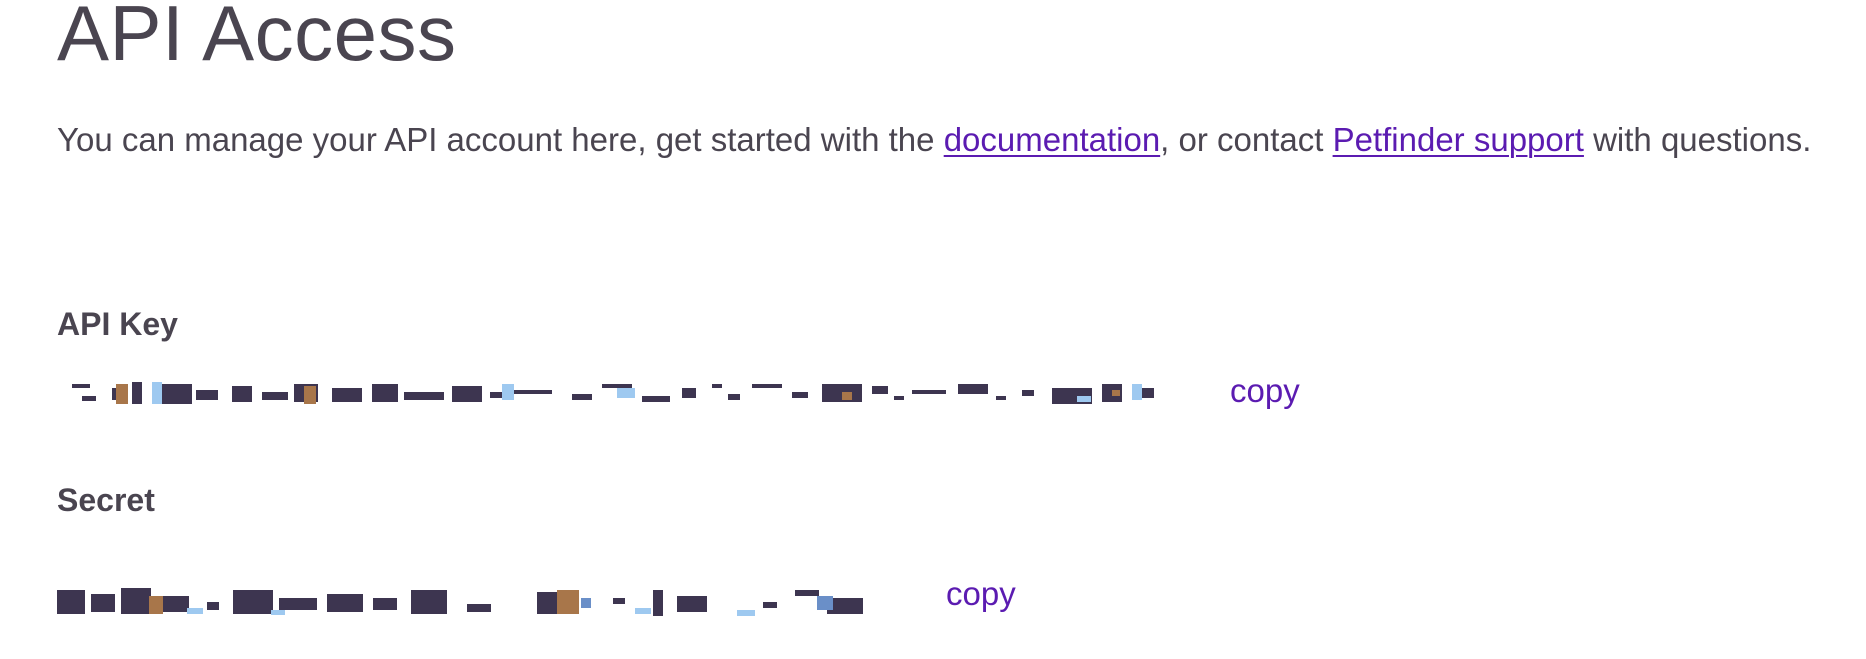 The height and width of the screenshot is (659, 1866). What do you see at coordinates (460, 602) in the screenshot?
I see `secret-value-redacted` at bounding box center [460, 602].